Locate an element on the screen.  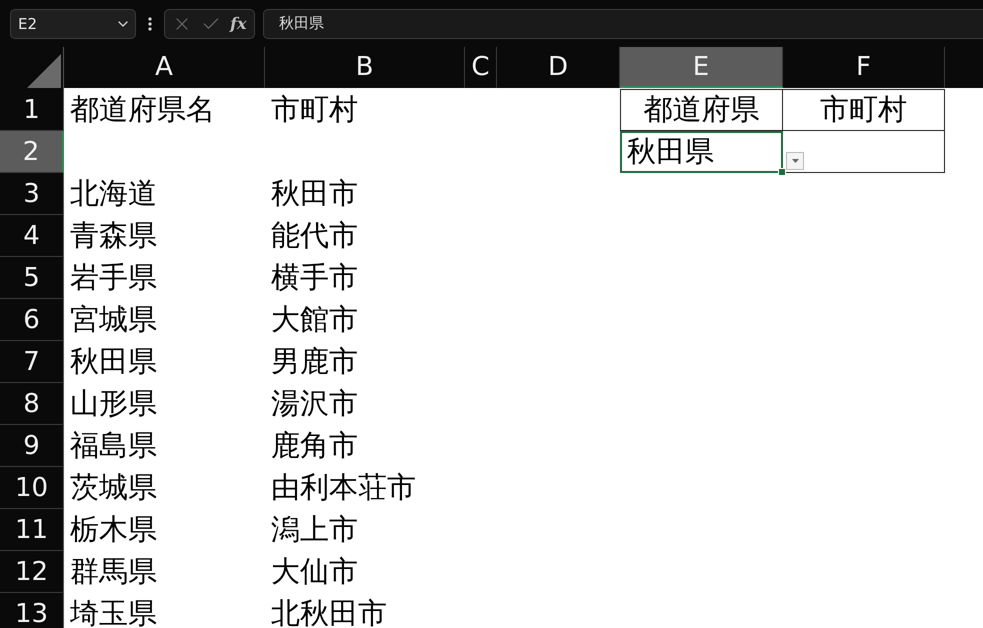
caret-icon is located at coordinates (795, 161).